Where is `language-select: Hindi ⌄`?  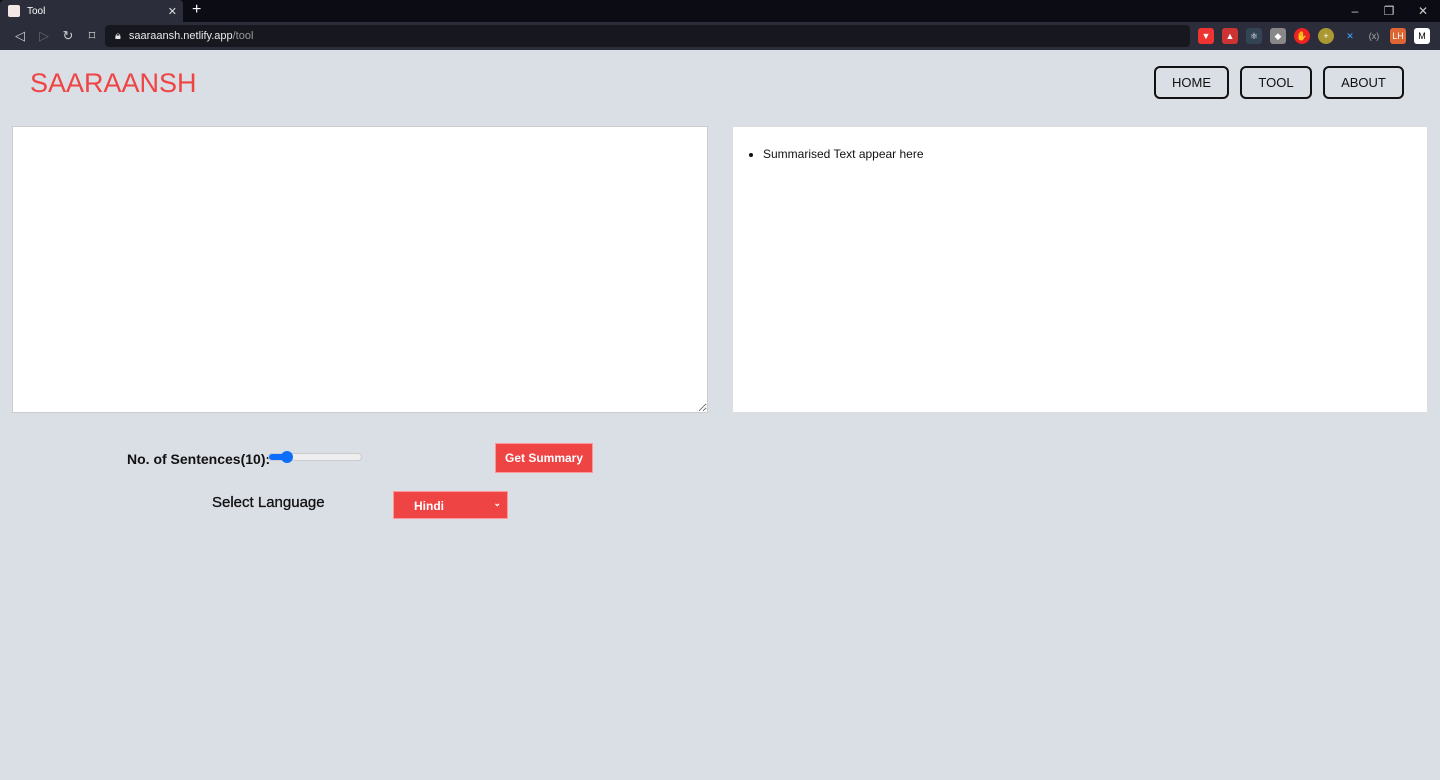
language-select: Hindi ⌄ is located at coordinates (450, 505).